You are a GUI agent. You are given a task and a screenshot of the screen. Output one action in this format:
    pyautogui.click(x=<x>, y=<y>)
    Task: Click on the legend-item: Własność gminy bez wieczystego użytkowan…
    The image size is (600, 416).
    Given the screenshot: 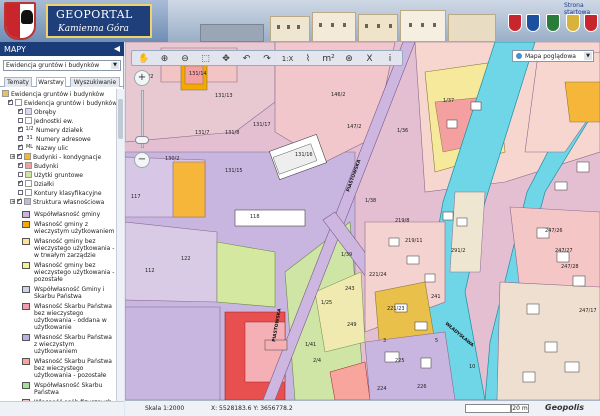 What is the action you would take?
    pyautogui.click(x=58, y=249)
    